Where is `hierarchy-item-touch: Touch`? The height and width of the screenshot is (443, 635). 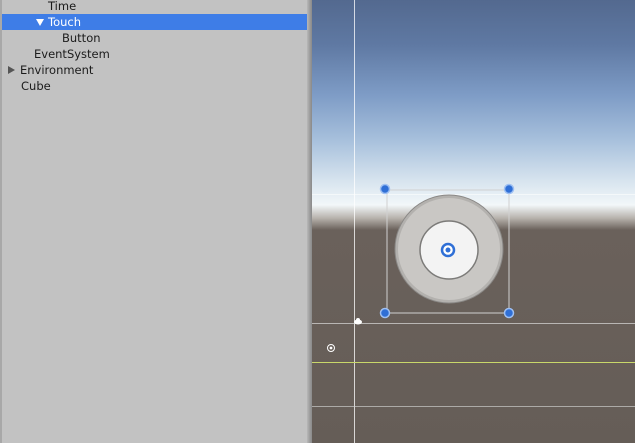 hierarchy-item-touch: Touch is located at coordinates (154, 22).